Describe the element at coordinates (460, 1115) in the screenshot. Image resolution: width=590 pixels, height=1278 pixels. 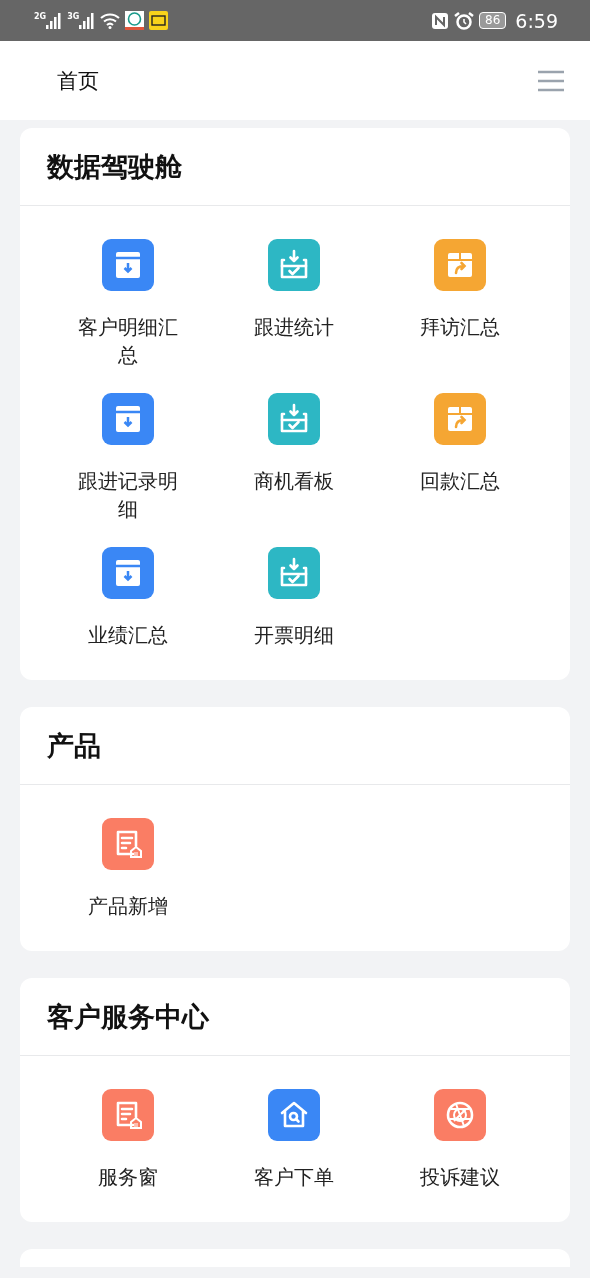
I see `globe-icon` at that location.